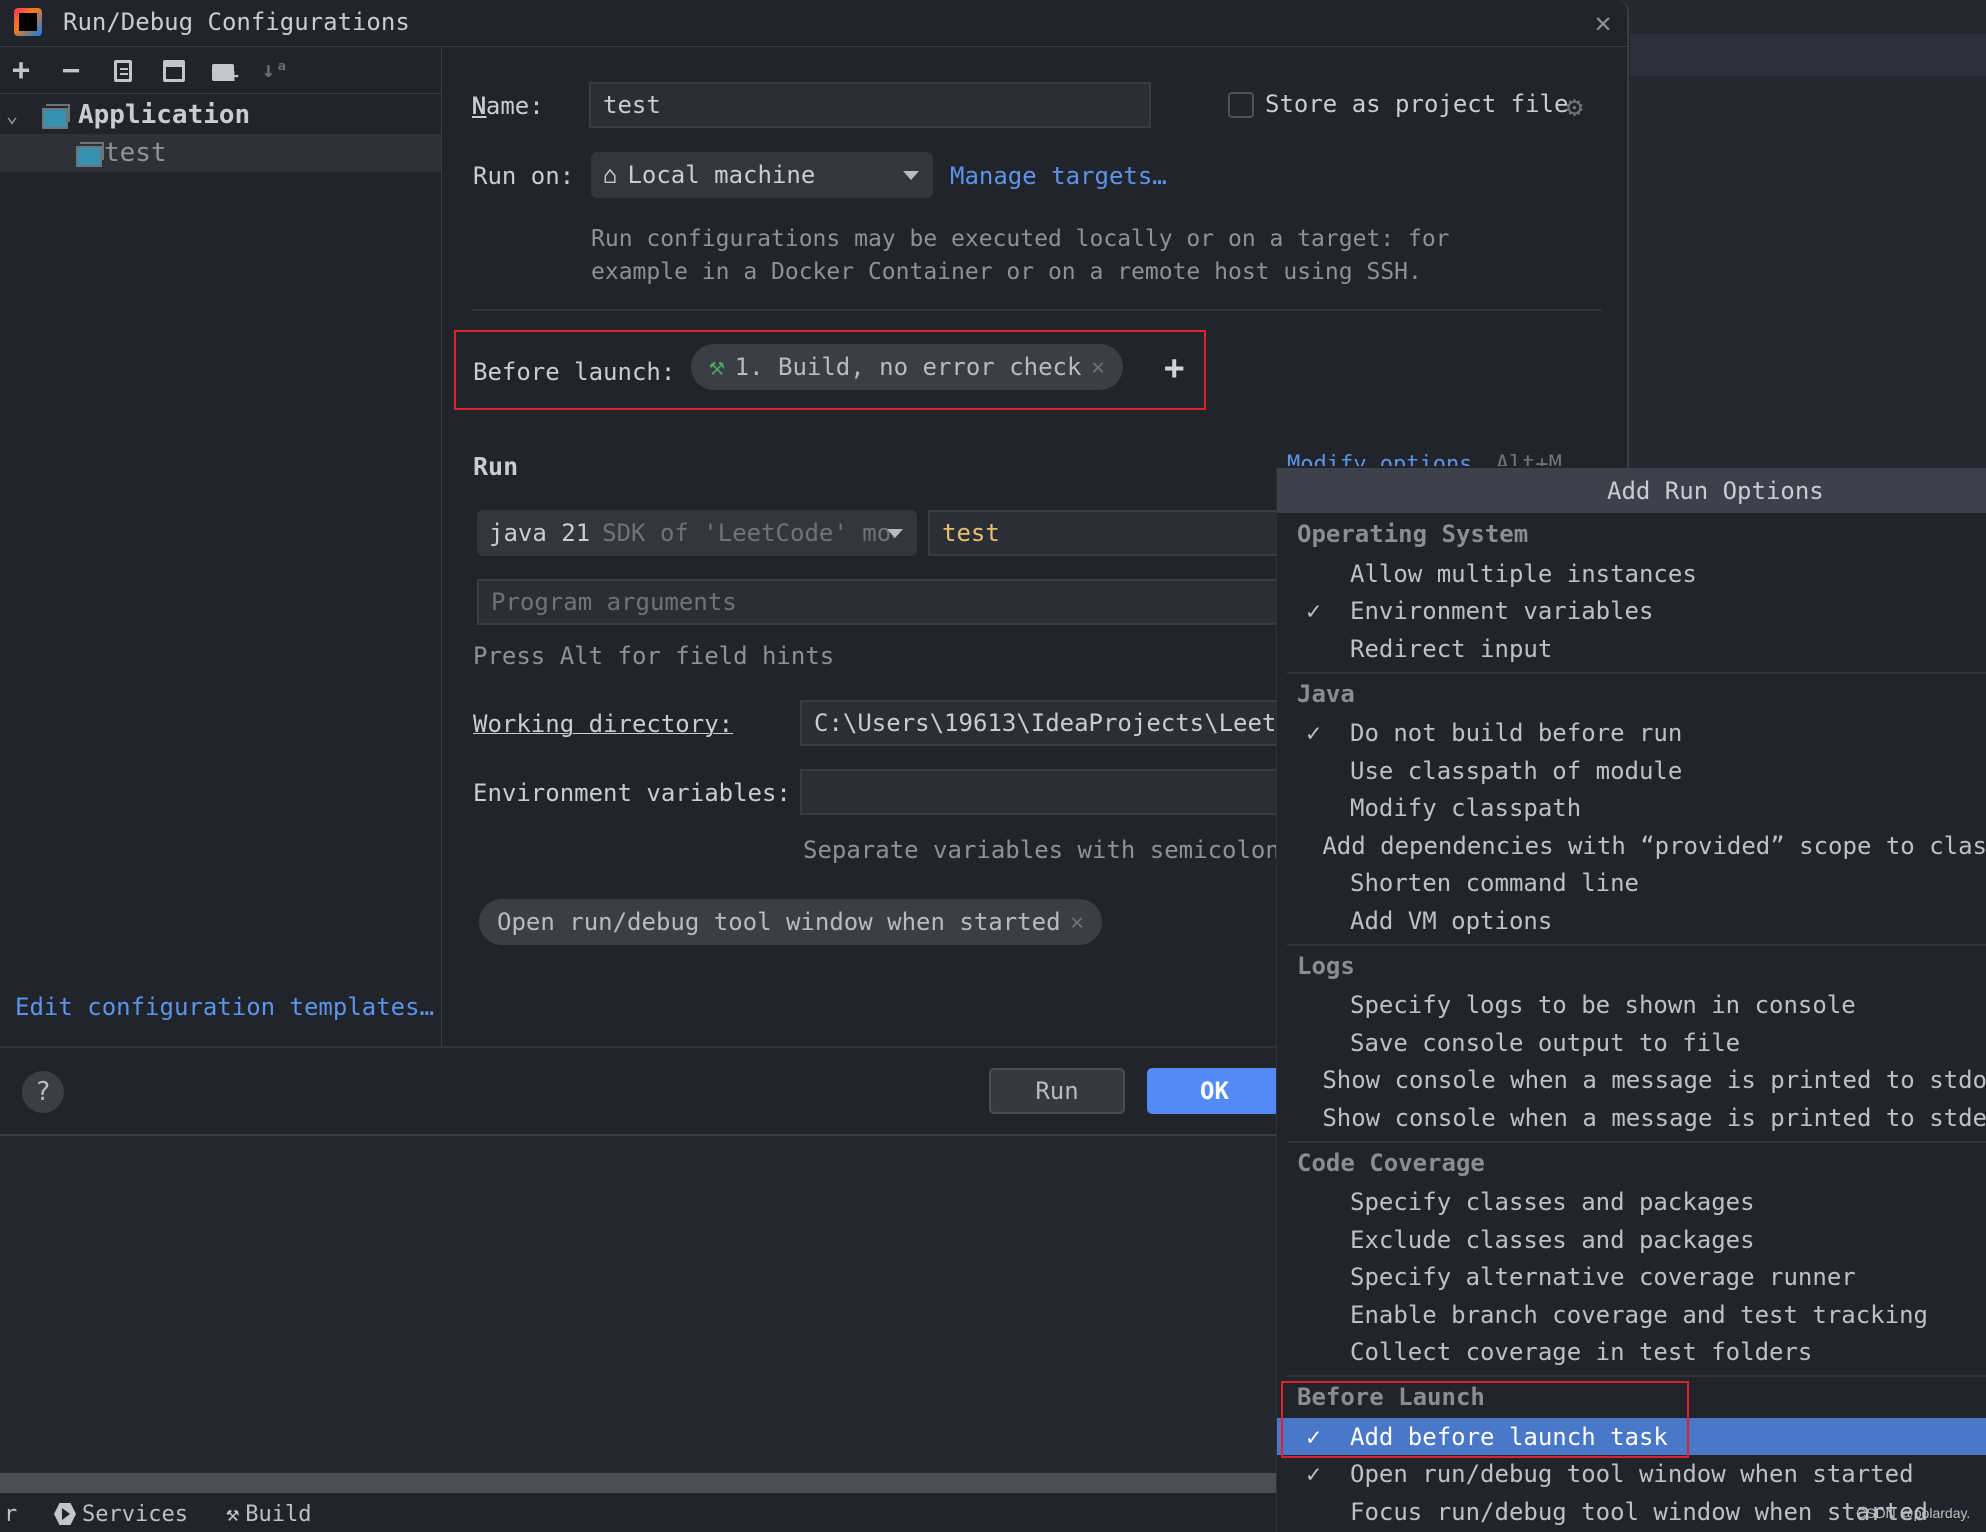 The height and width of the screenshot is (1532, 1986). Describe the element at coordinates (1039, 792) in the screenshot. I see `environment-variables-input` at that location.